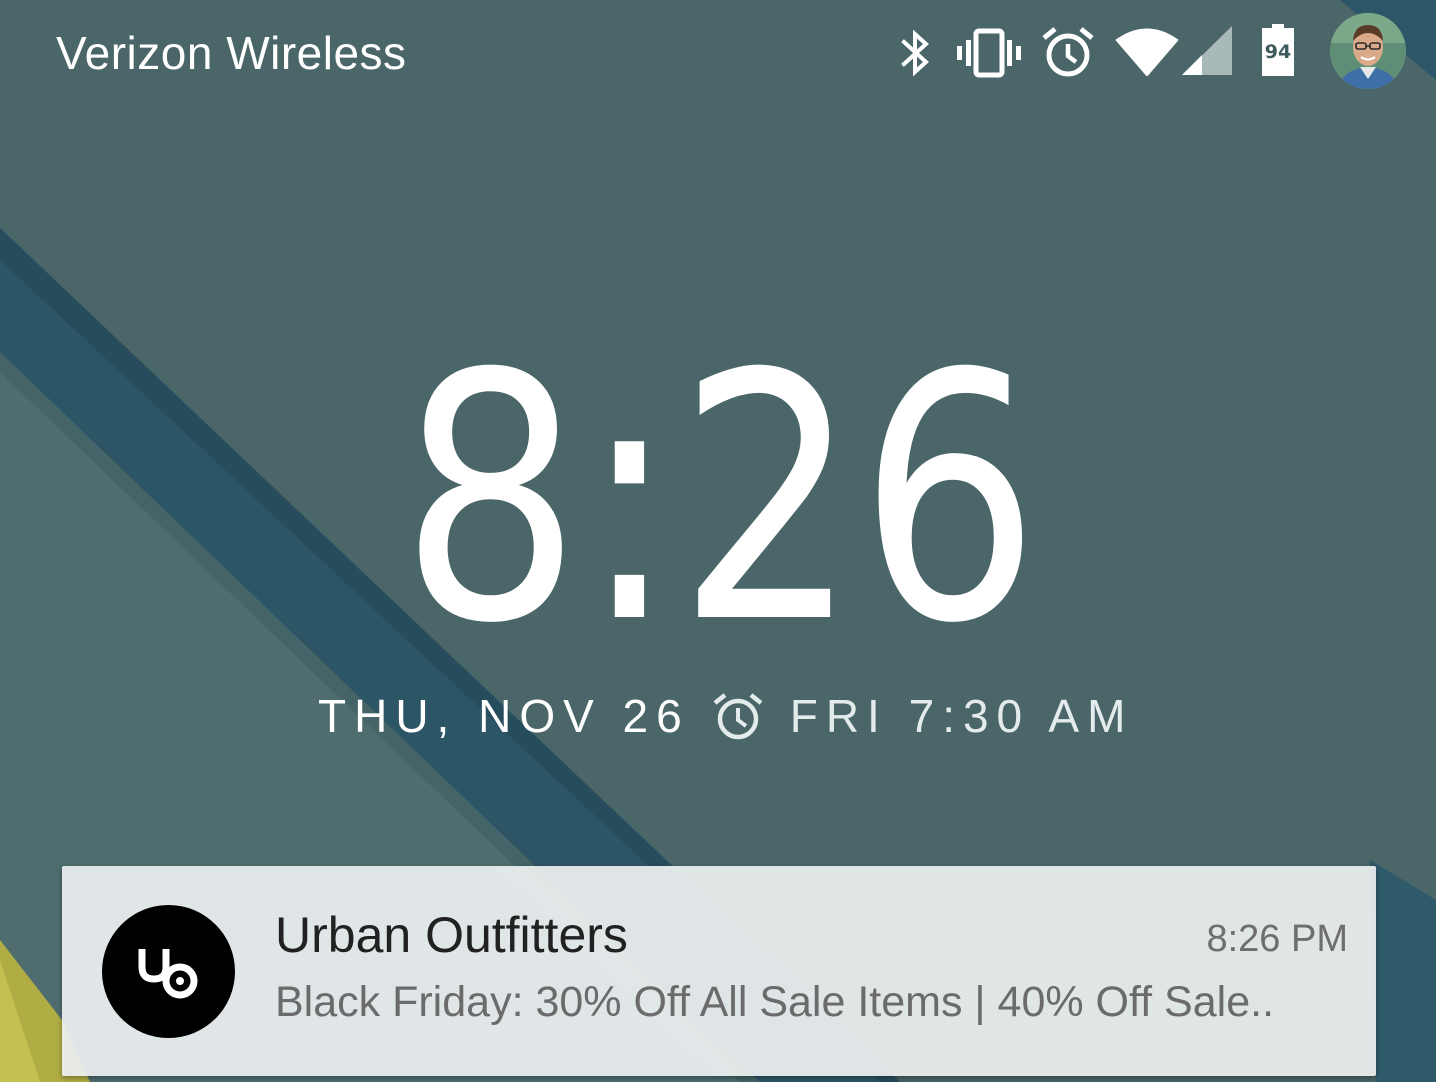 The height and width of the screenshot is (1082, 1436). Describe the element at coordinates (168, 971) in the screenshot. I see `urban-outfitters-logo-icon` at that location.